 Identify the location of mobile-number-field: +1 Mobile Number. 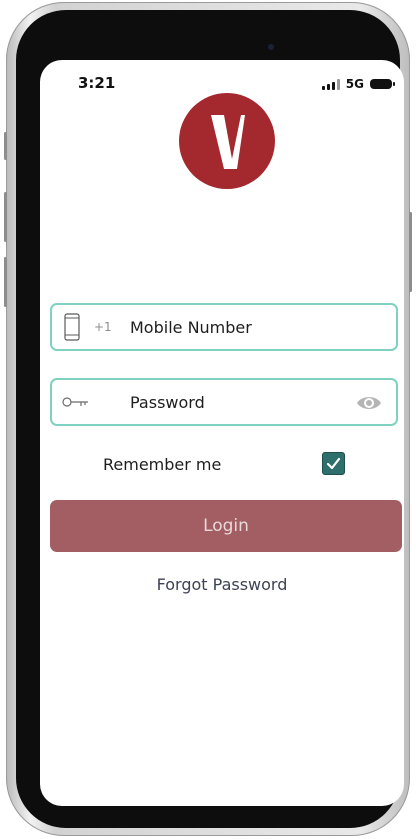
(224, 327).